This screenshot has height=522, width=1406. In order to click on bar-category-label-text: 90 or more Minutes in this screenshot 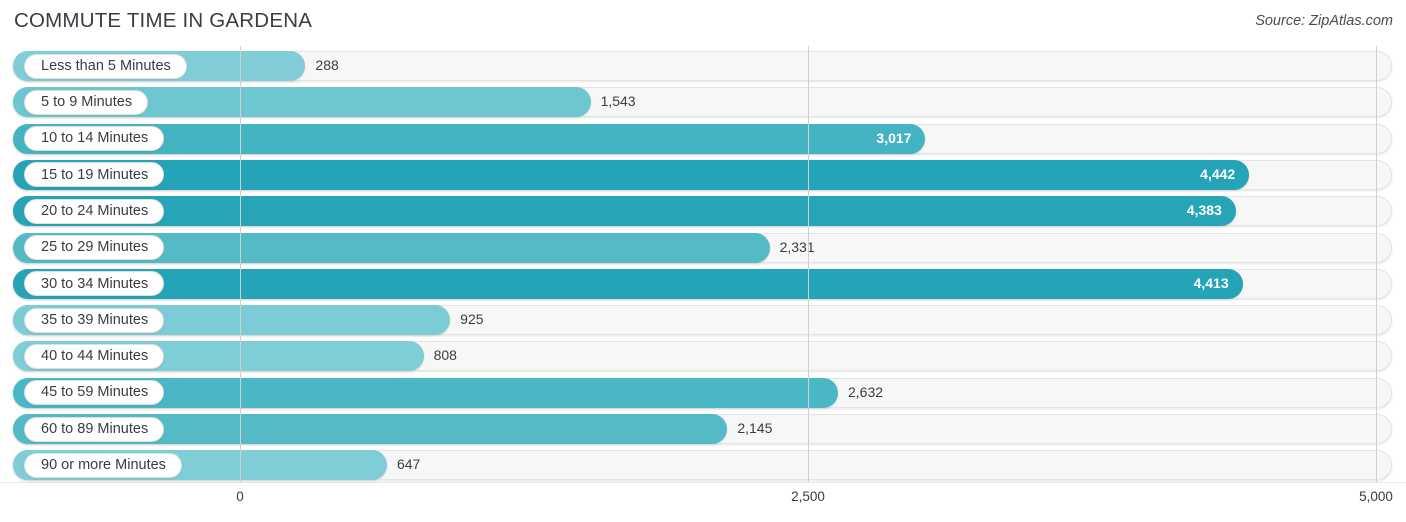, I will do `click(103, 465)`.